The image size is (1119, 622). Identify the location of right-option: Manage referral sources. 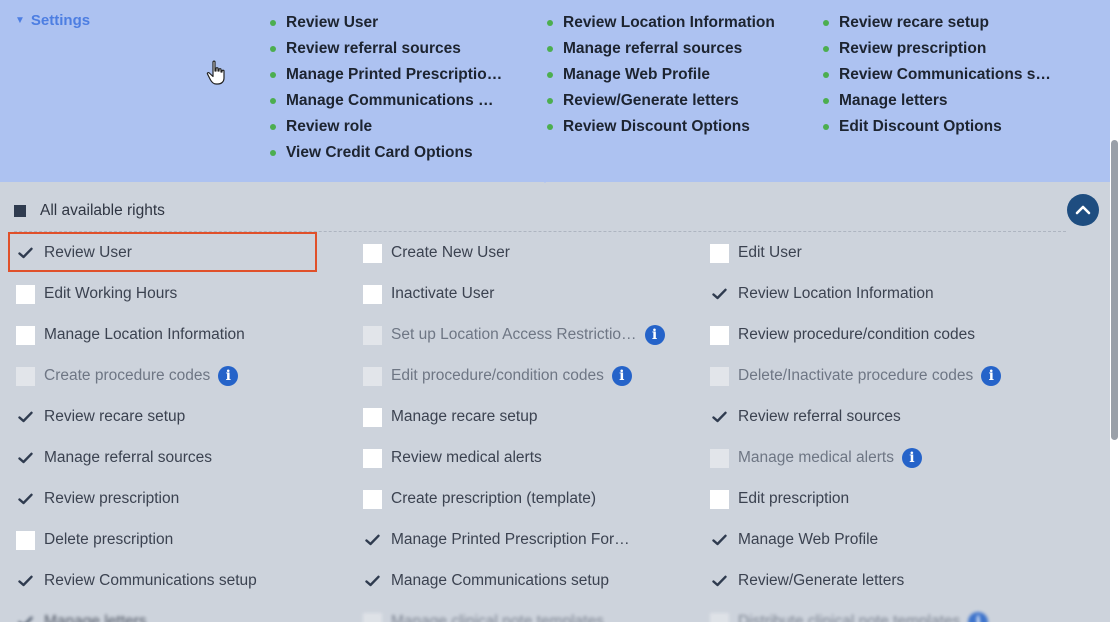
(114, 458).